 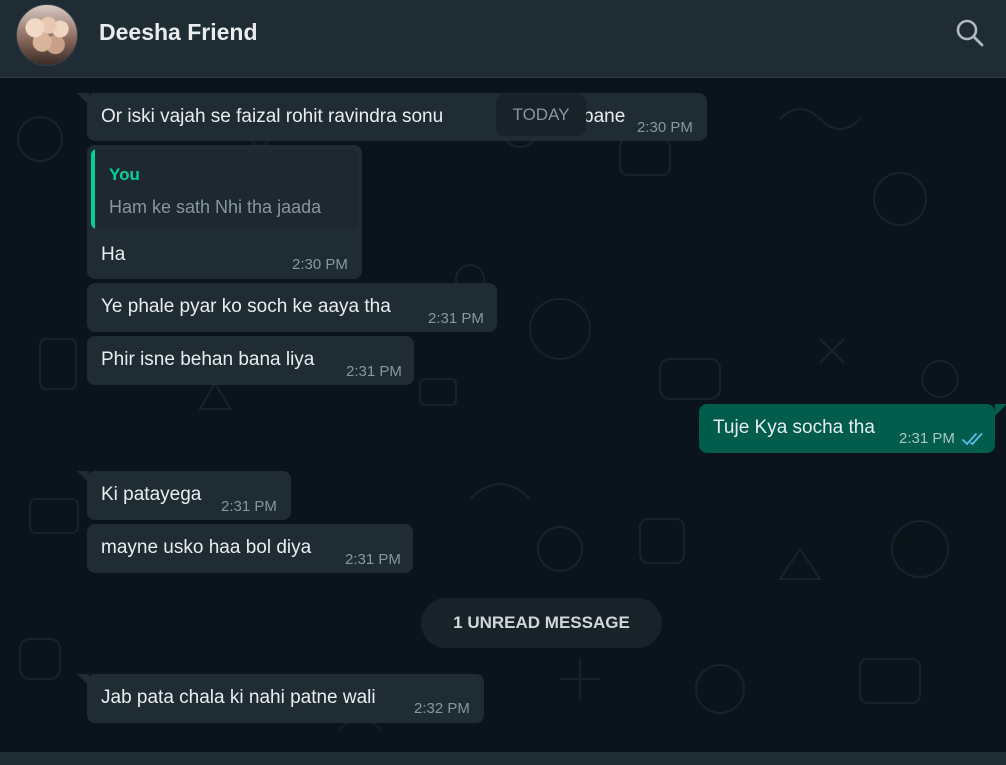 I want to click on search-icon, so click(x=970, y=33).